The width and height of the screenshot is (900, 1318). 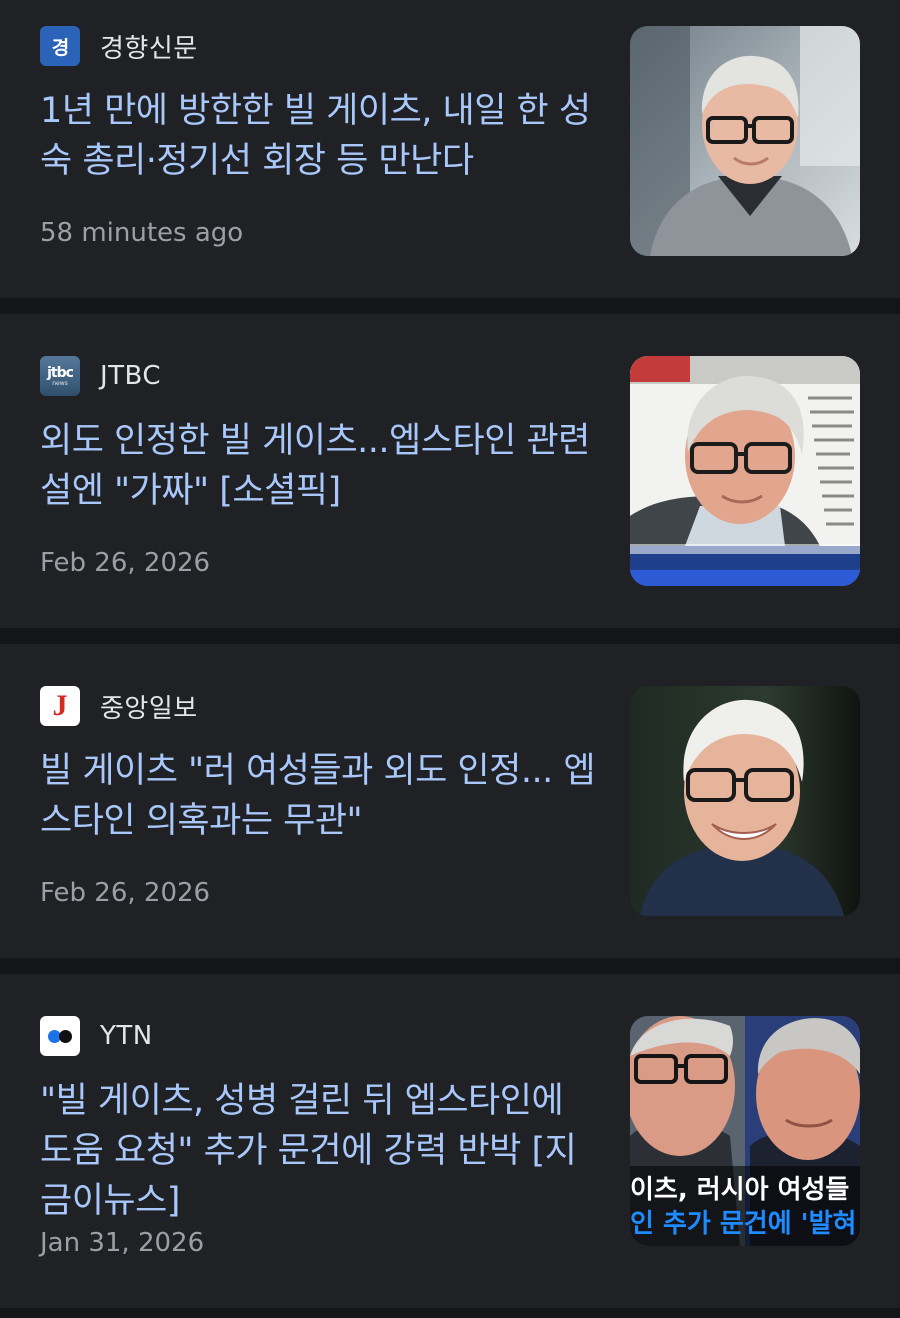 What do you see at coordinates (65, 1036) in the screenshot?
I see `logo-dot-black` at bounding box center [65, 1036].